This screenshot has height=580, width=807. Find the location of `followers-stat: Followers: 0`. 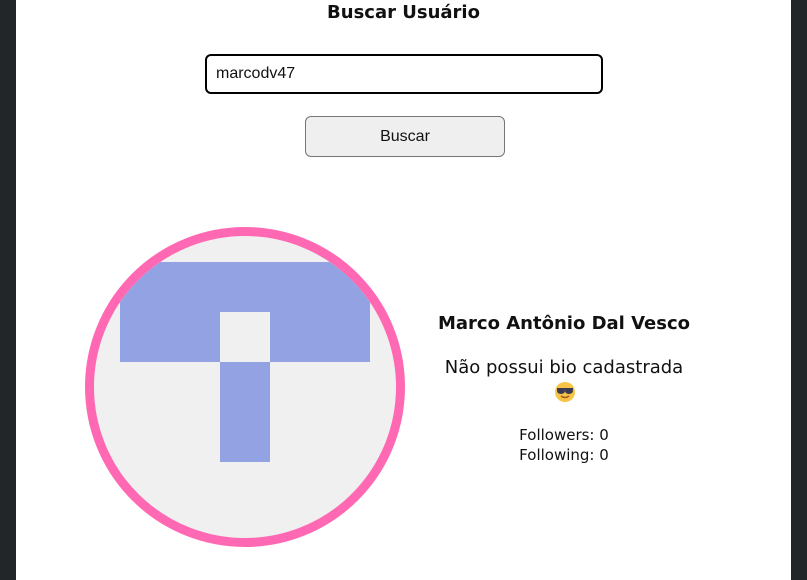

followers-stat: Followers: 0 is located at coordinates (564, 435).